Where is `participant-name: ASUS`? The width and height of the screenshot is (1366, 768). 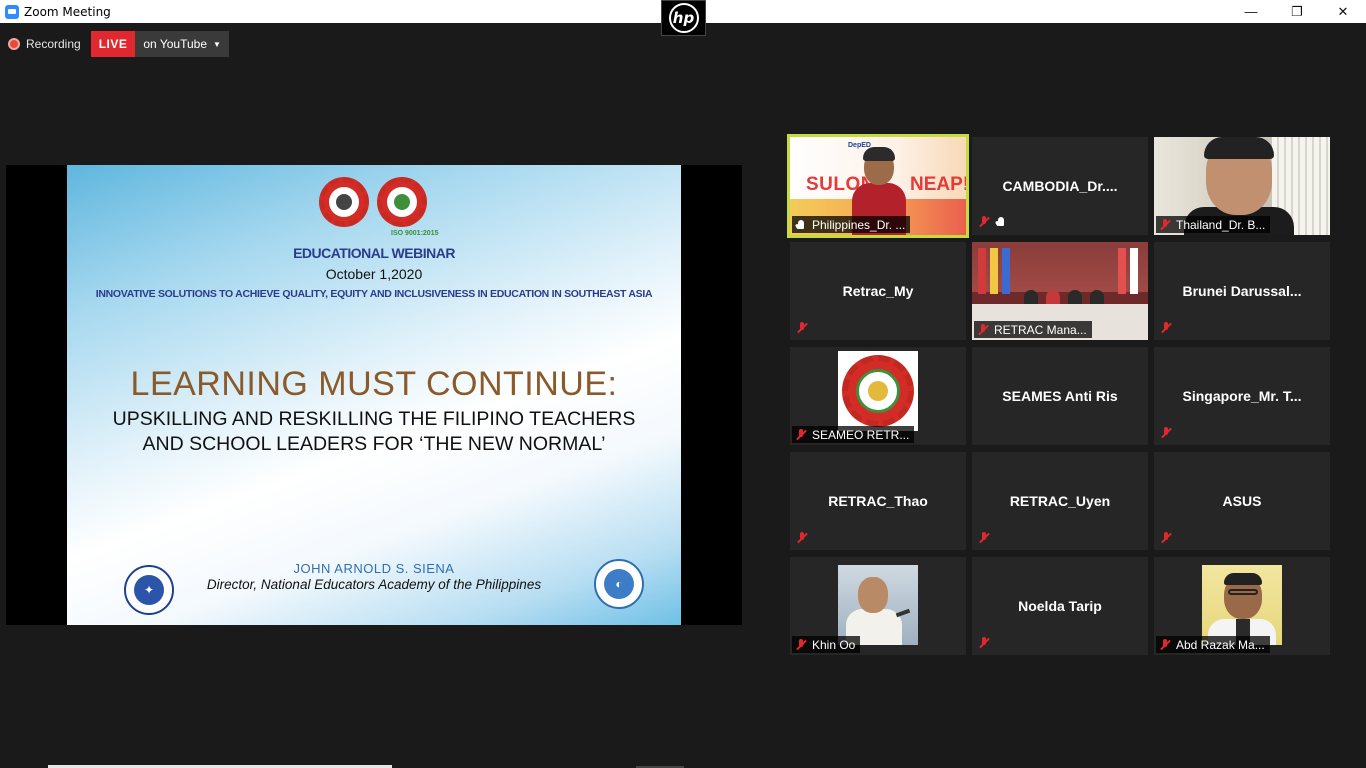
participant-name: ASUS is located at coordinates (1242, 501).